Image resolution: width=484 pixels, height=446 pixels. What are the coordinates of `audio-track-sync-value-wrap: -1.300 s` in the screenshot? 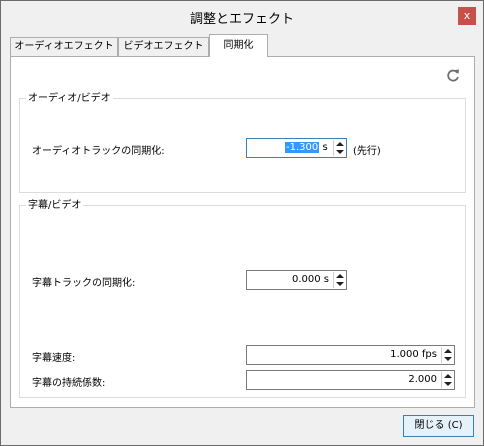 It's located at (306, 148).